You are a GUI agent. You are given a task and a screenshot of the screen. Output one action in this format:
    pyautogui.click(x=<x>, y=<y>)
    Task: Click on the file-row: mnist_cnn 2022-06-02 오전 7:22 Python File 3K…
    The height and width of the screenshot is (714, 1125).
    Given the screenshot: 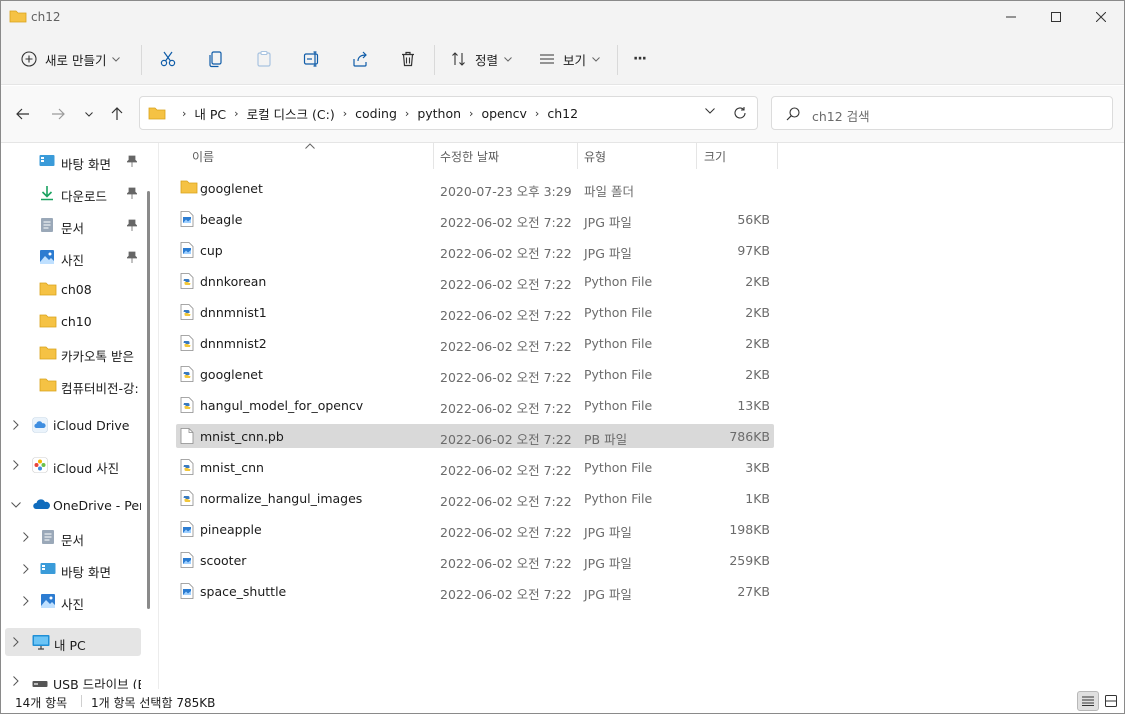 What is the action you would take?
    pyautogui.click(x=475, y=467)
    